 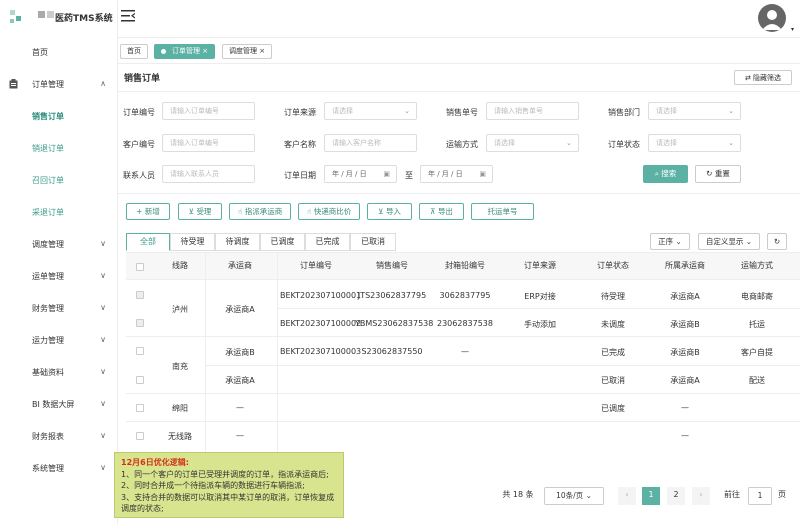 What do you see at coordinates (134, 51) in the screenshot?
I see `tab-home: 首页` at bounding box center [134, 51].